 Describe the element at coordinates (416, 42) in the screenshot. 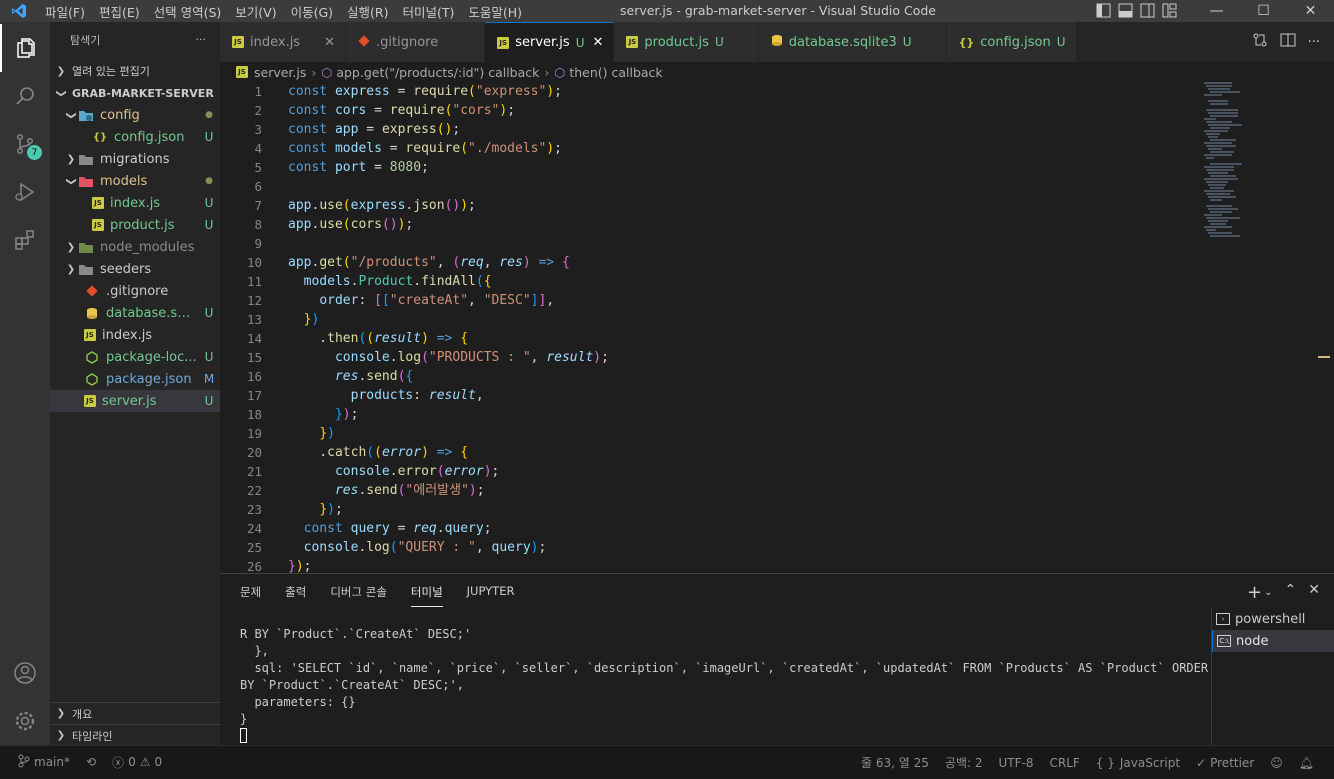

I see `tab-gitignore: .gitignore` at that location.